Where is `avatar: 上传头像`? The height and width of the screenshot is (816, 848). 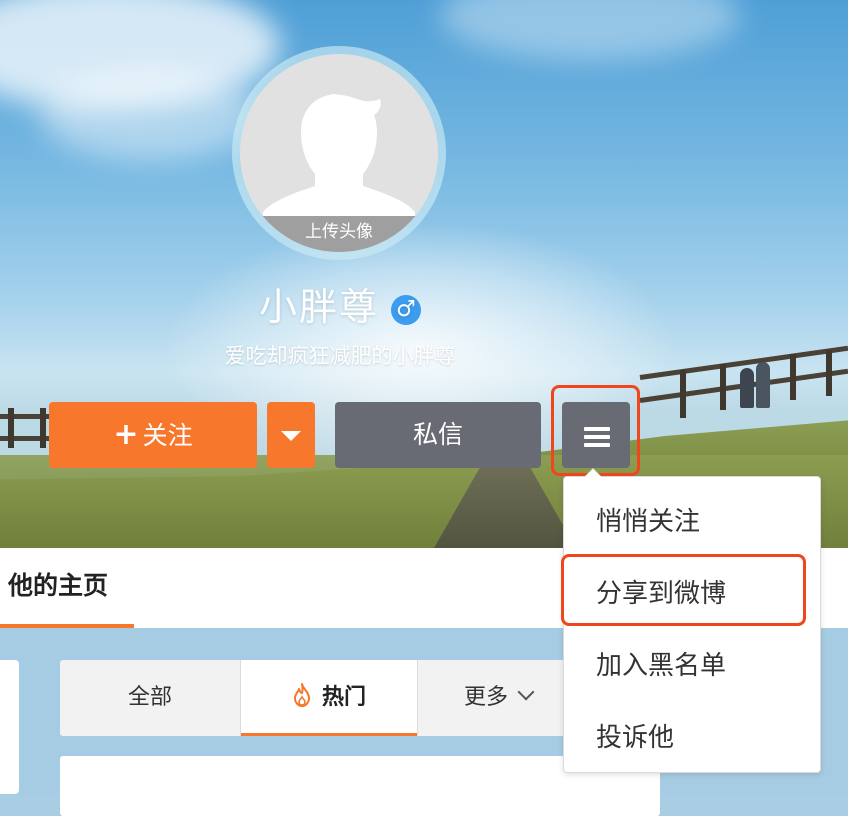
avatar: 上传头像 is located at coordinates (339, 153).